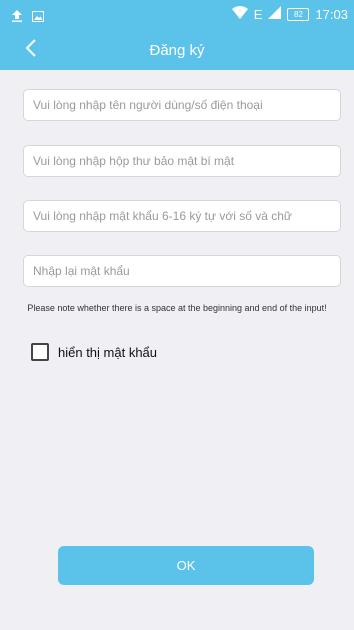 The height and width of the screenshot is (630, 354). I want to click on email-input, so click(182, 161).